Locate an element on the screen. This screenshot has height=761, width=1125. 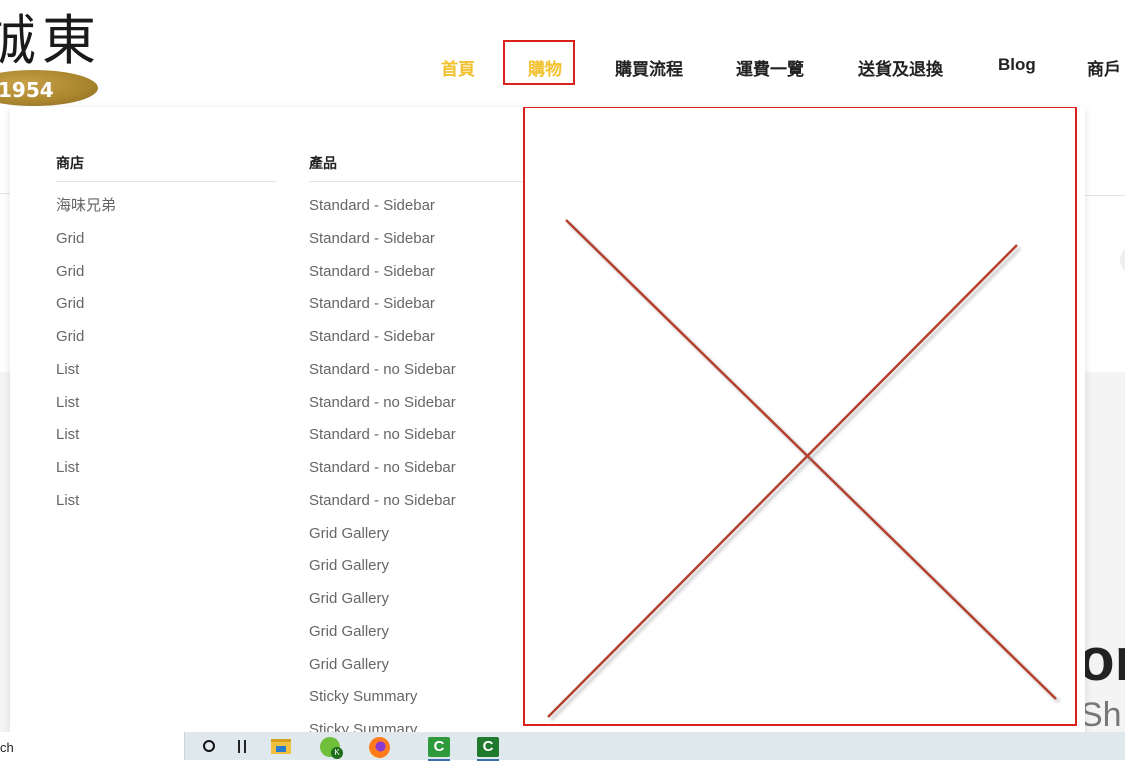
background-circle is located at coordinates (1122, 260).